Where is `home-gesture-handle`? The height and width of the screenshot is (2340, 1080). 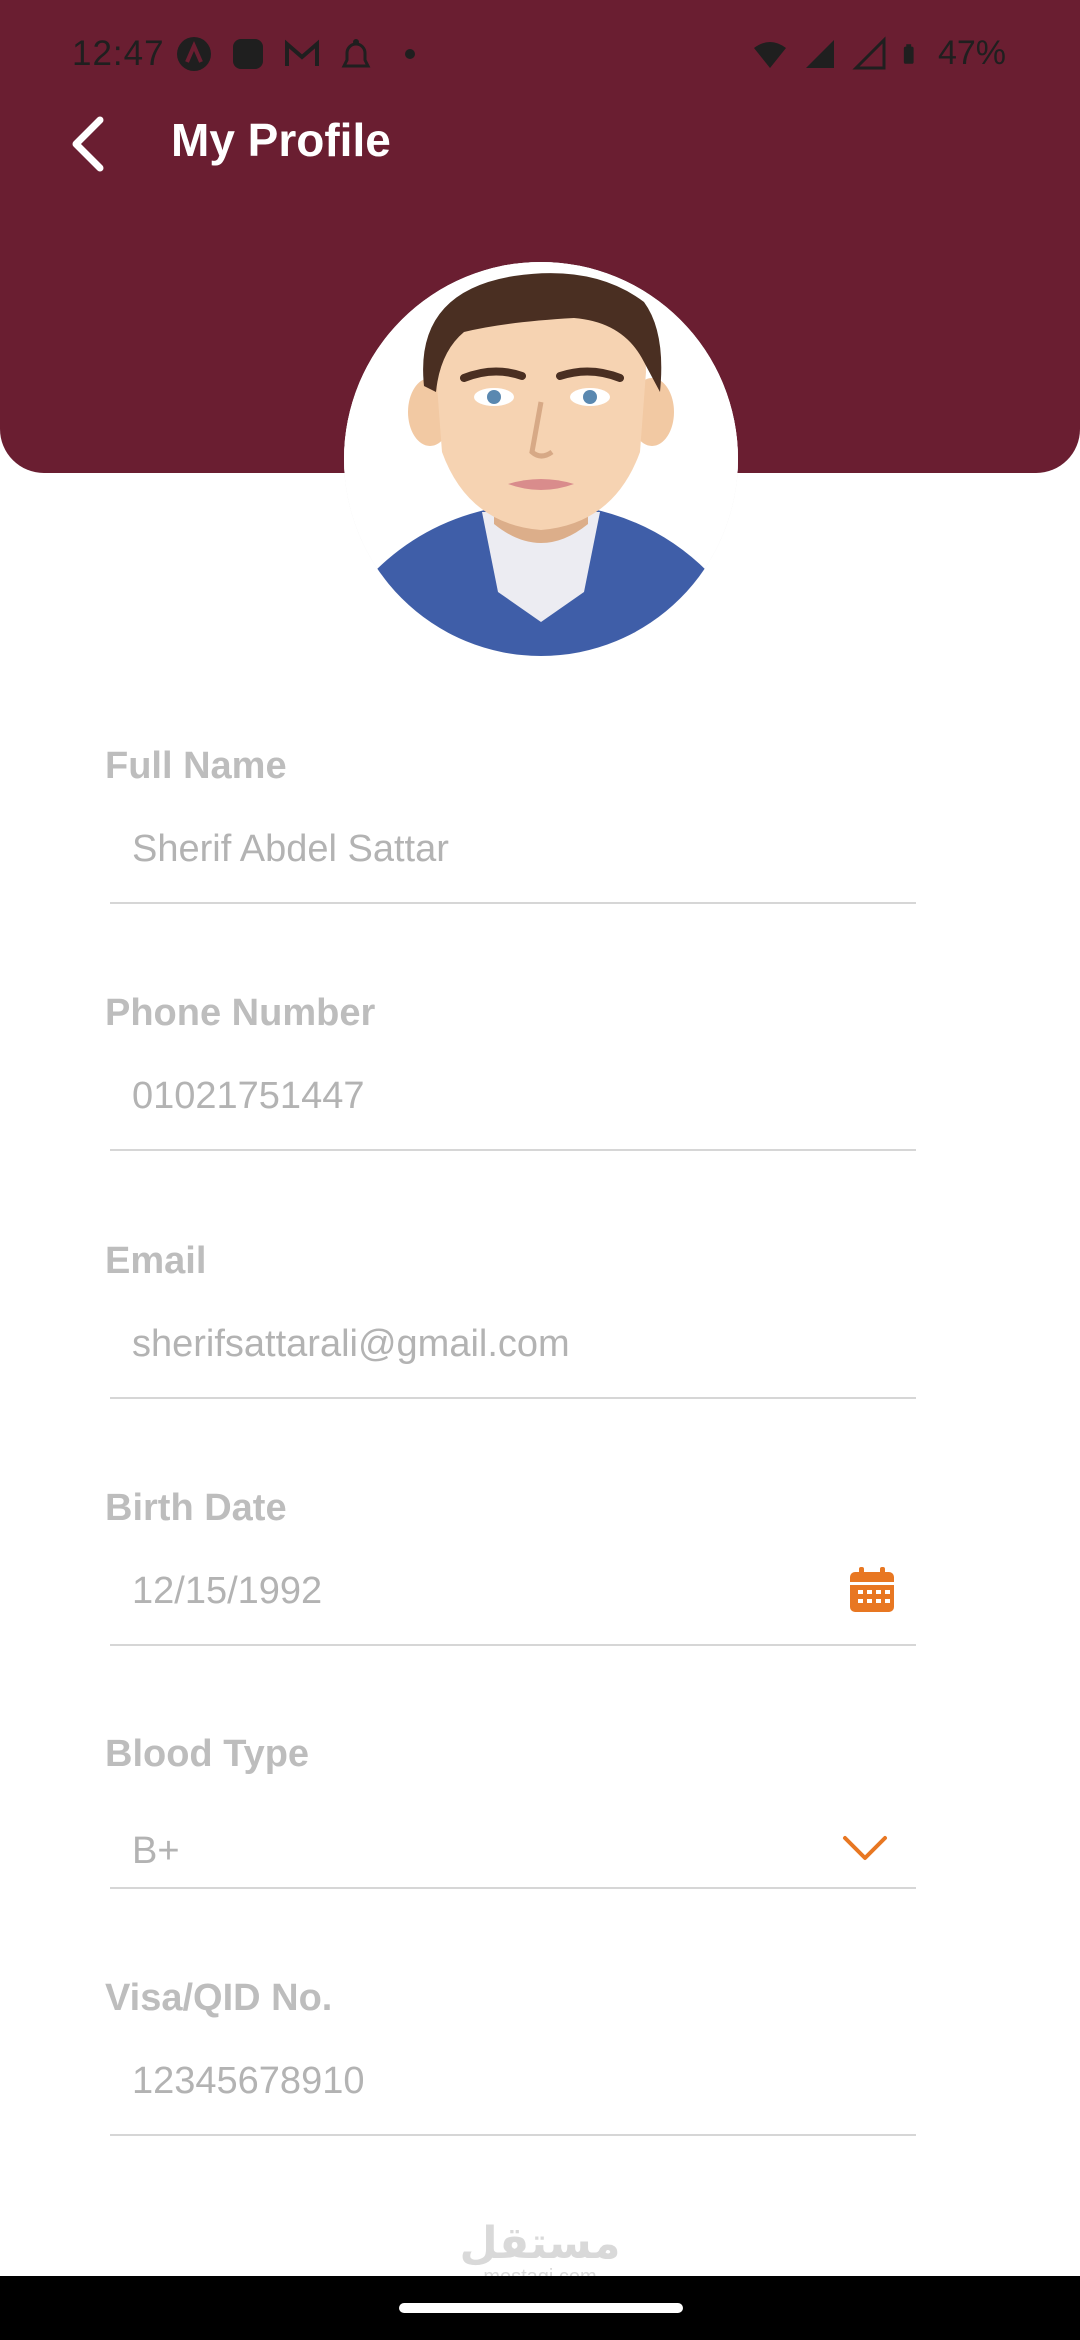
home-gesture-handle is located at coordinates (541, 2308).